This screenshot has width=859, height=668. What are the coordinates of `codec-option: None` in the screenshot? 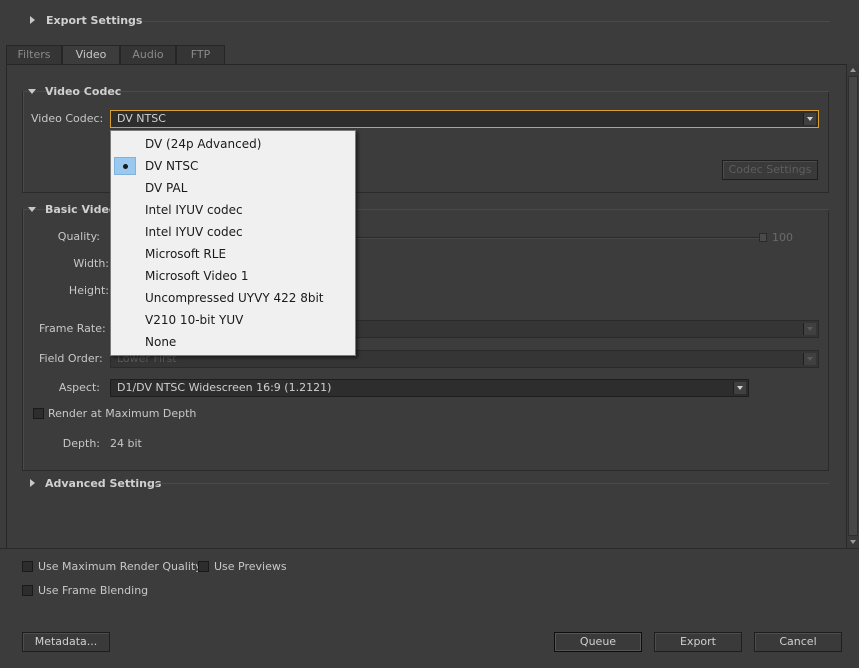 It's located at (233, 342).